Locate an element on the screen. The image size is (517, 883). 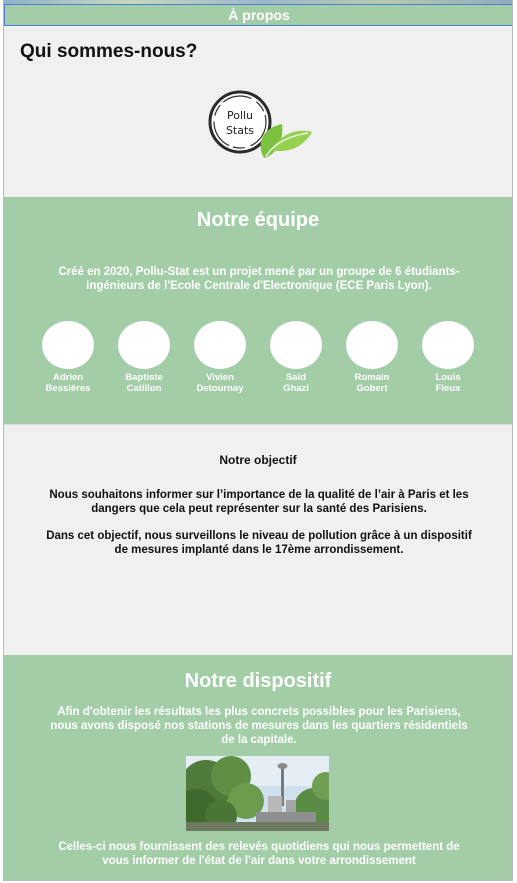
member-last-name: Gobert is located at coordinates (372, 388).